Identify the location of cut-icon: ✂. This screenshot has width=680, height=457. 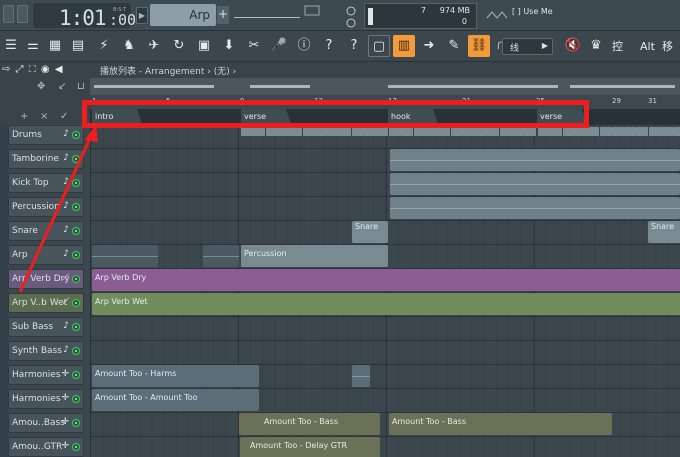
(254, 46).